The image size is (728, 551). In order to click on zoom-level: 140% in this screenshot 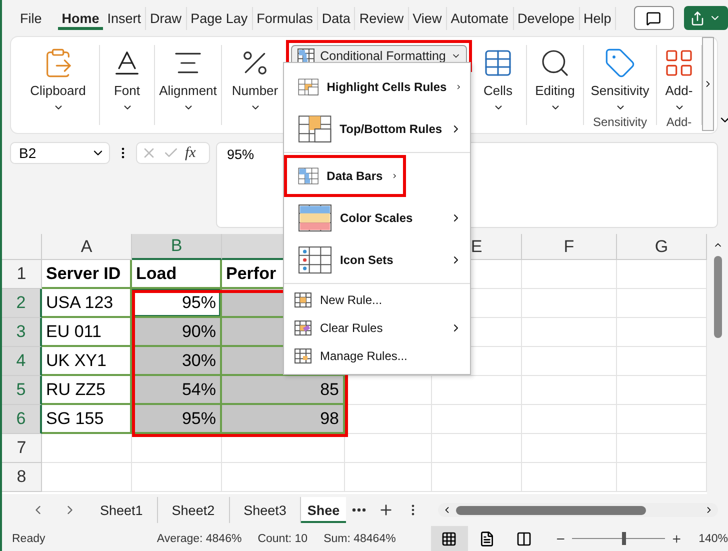, I will do `click(713, 538)`.